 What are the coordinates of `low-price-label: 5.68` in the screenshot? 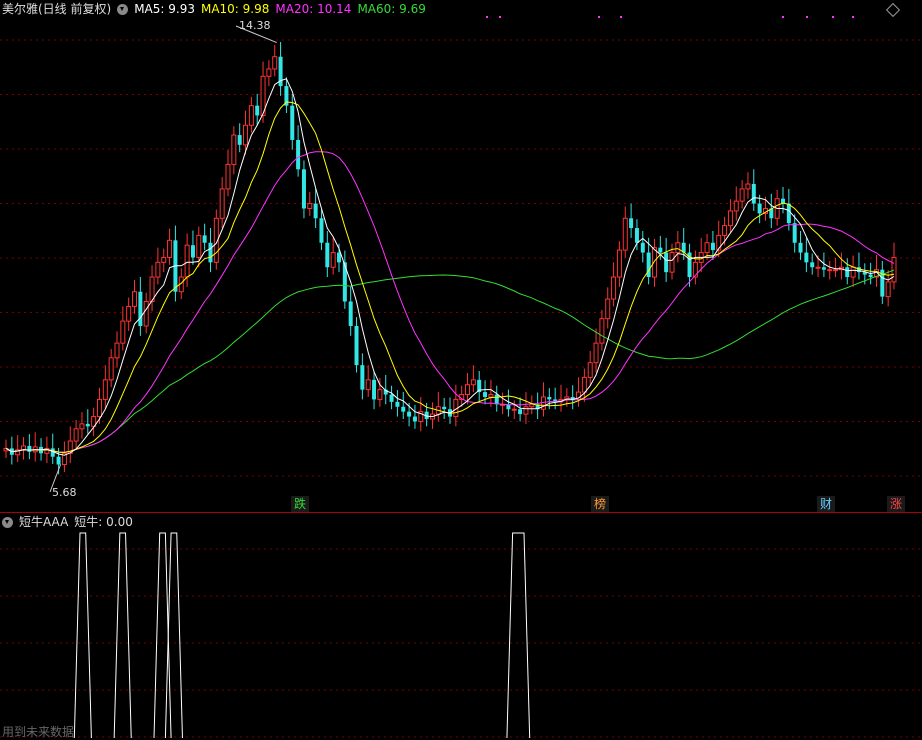 It's located at (64, 492).